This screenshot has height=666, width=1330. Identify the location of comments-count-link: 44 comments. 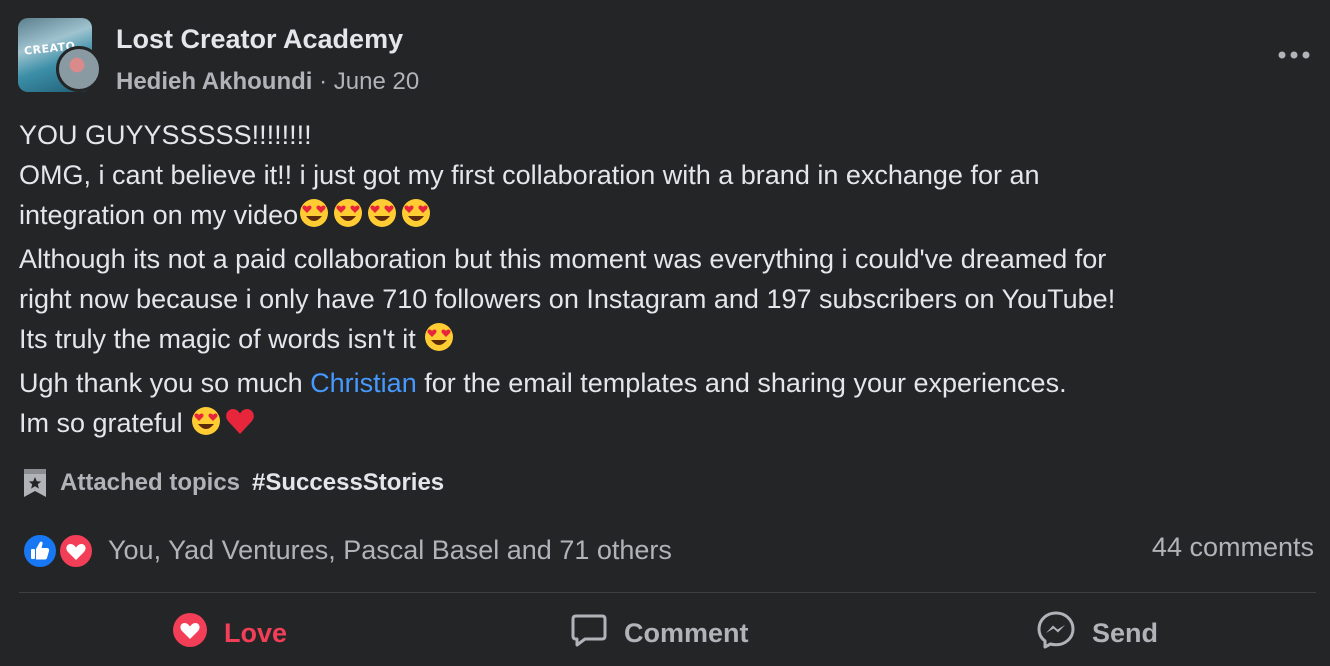
(1233, 547).